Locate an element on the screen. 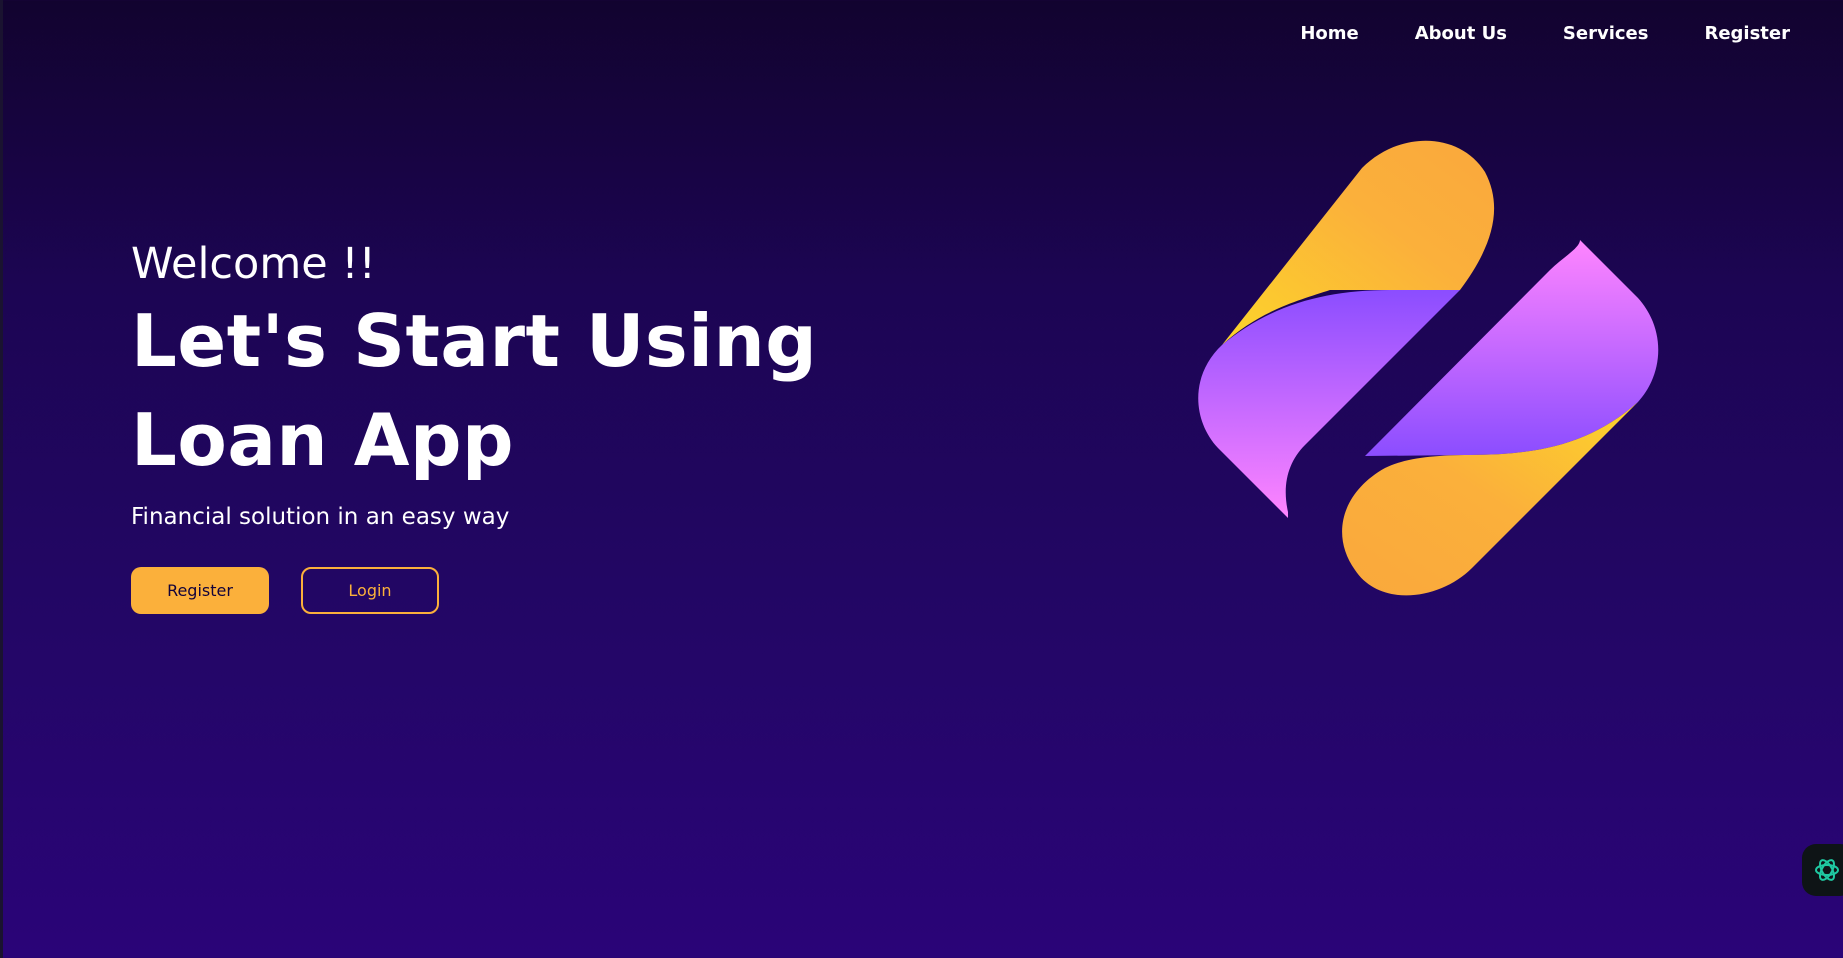 The width and height of the screenshot is (1843, 958). assistant-fab is located at coordinates (1822, 870).